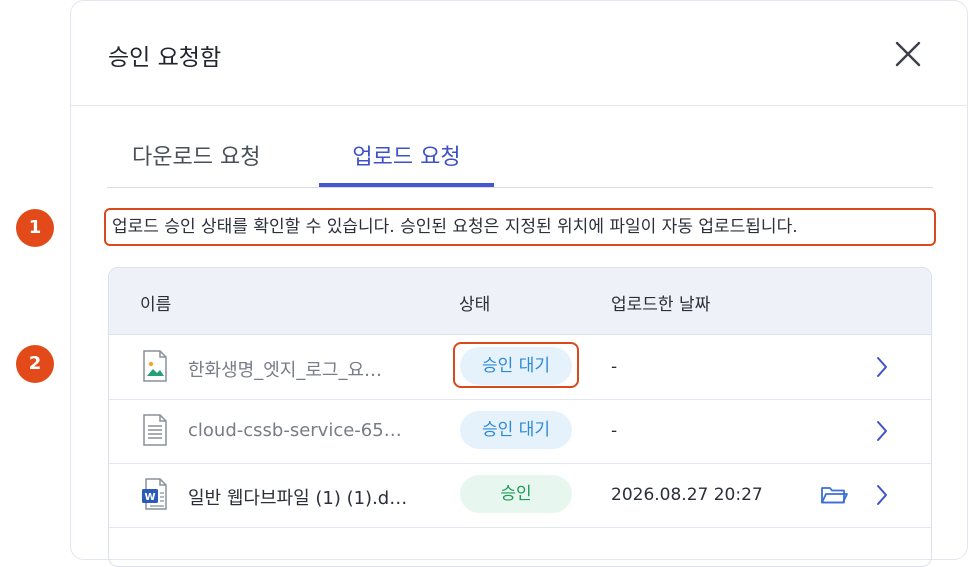 The width and height of the screenshot is (969, 567). What do you see at coordinates (35, 364) in the screenshot?
I see `annotation-marker-2: 2` at bounding box center [35, 364].